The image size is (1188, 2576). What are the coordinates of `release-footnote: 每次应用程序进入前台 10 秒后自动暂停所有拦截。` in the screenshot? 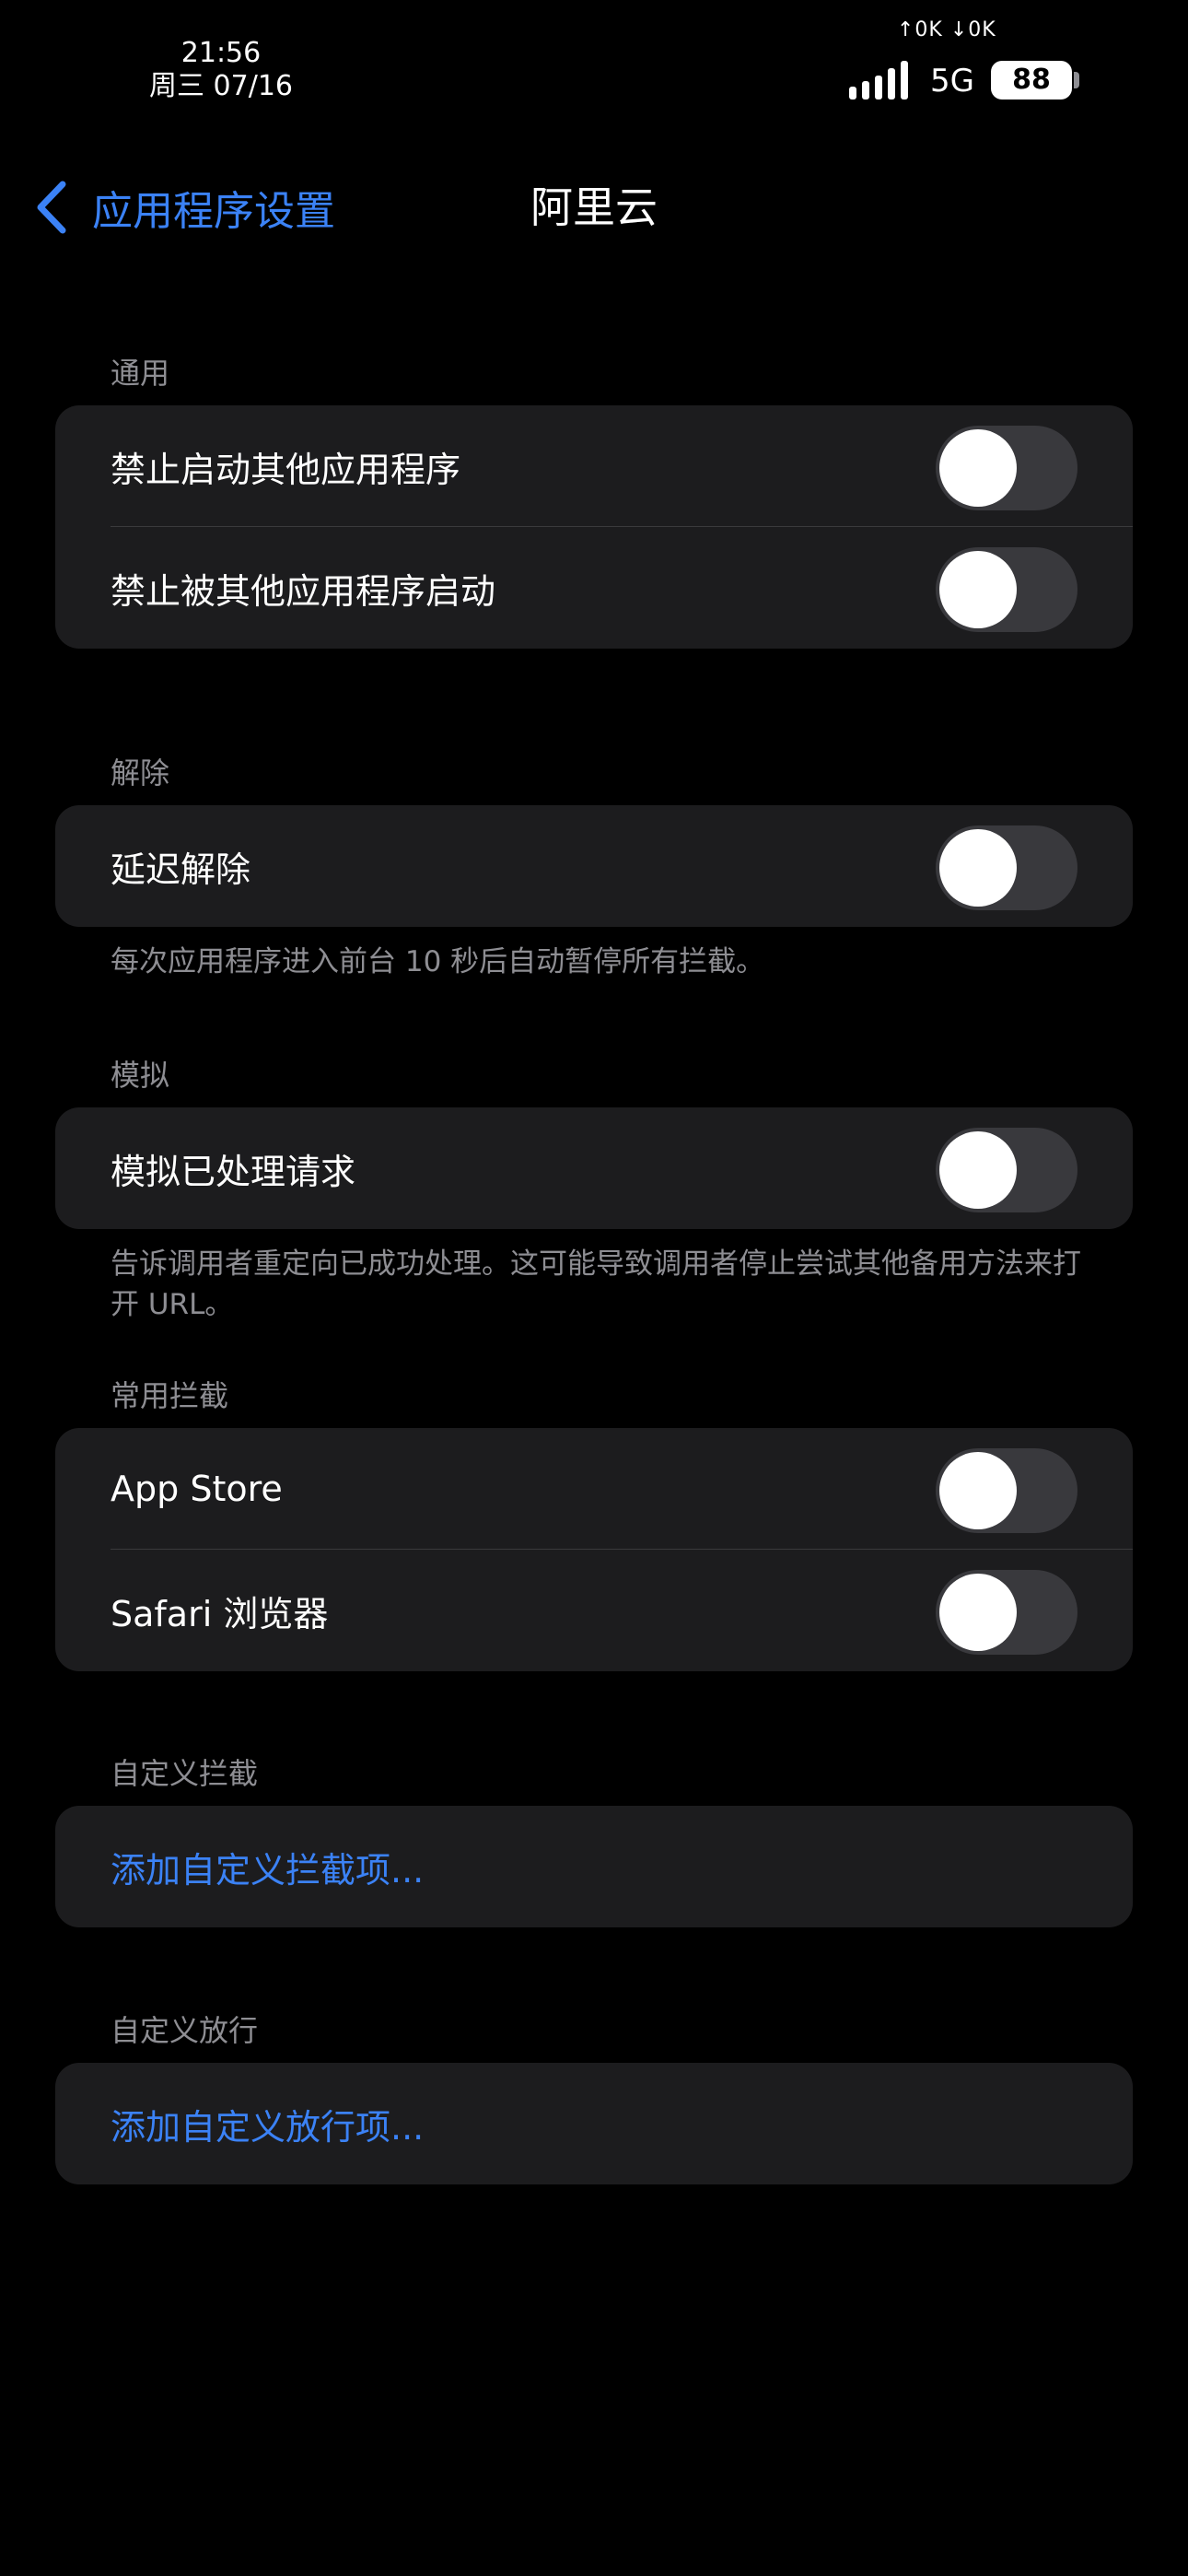 It's located at (438, 961).